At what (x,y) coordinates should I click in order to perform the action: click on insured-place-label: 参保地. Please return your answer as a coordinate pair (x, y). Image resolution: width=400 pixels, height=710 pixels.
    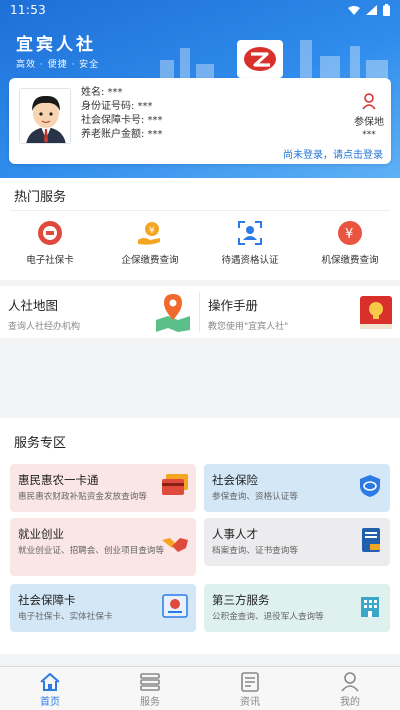
    Looking at the image, I should click on (369, 122).